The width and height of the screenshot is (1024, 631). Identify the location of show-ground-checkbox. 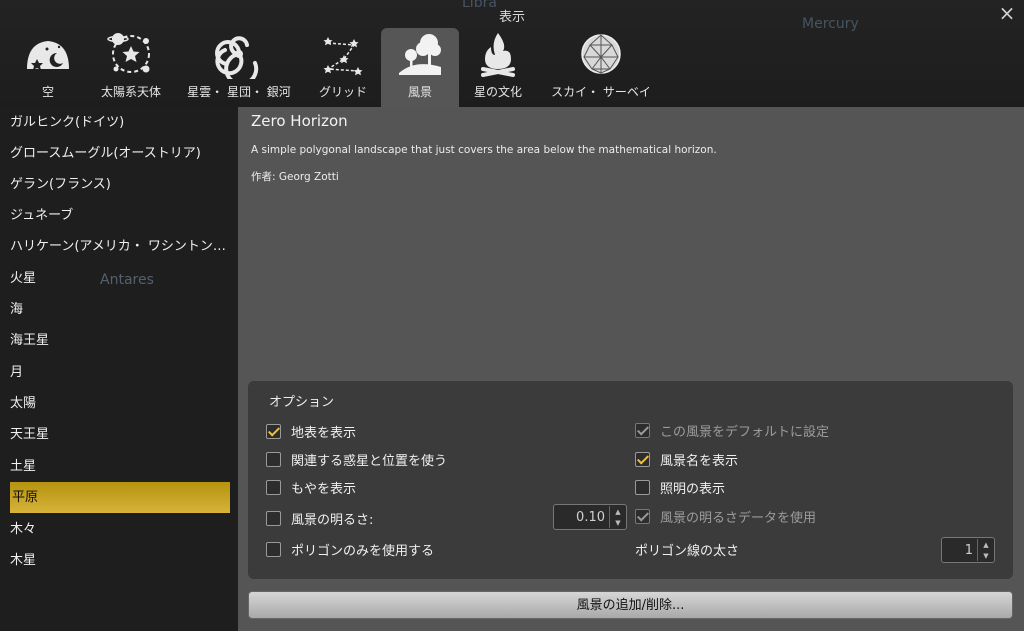
(273, 431).